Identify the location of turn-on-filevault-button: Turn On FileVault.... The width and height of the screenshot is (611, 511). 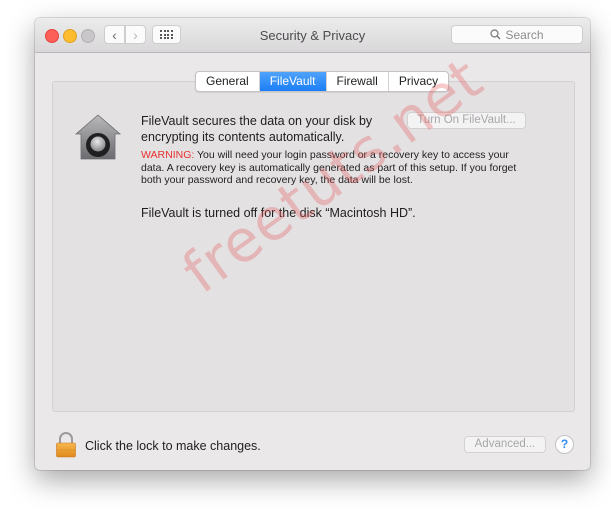
(466, 120).